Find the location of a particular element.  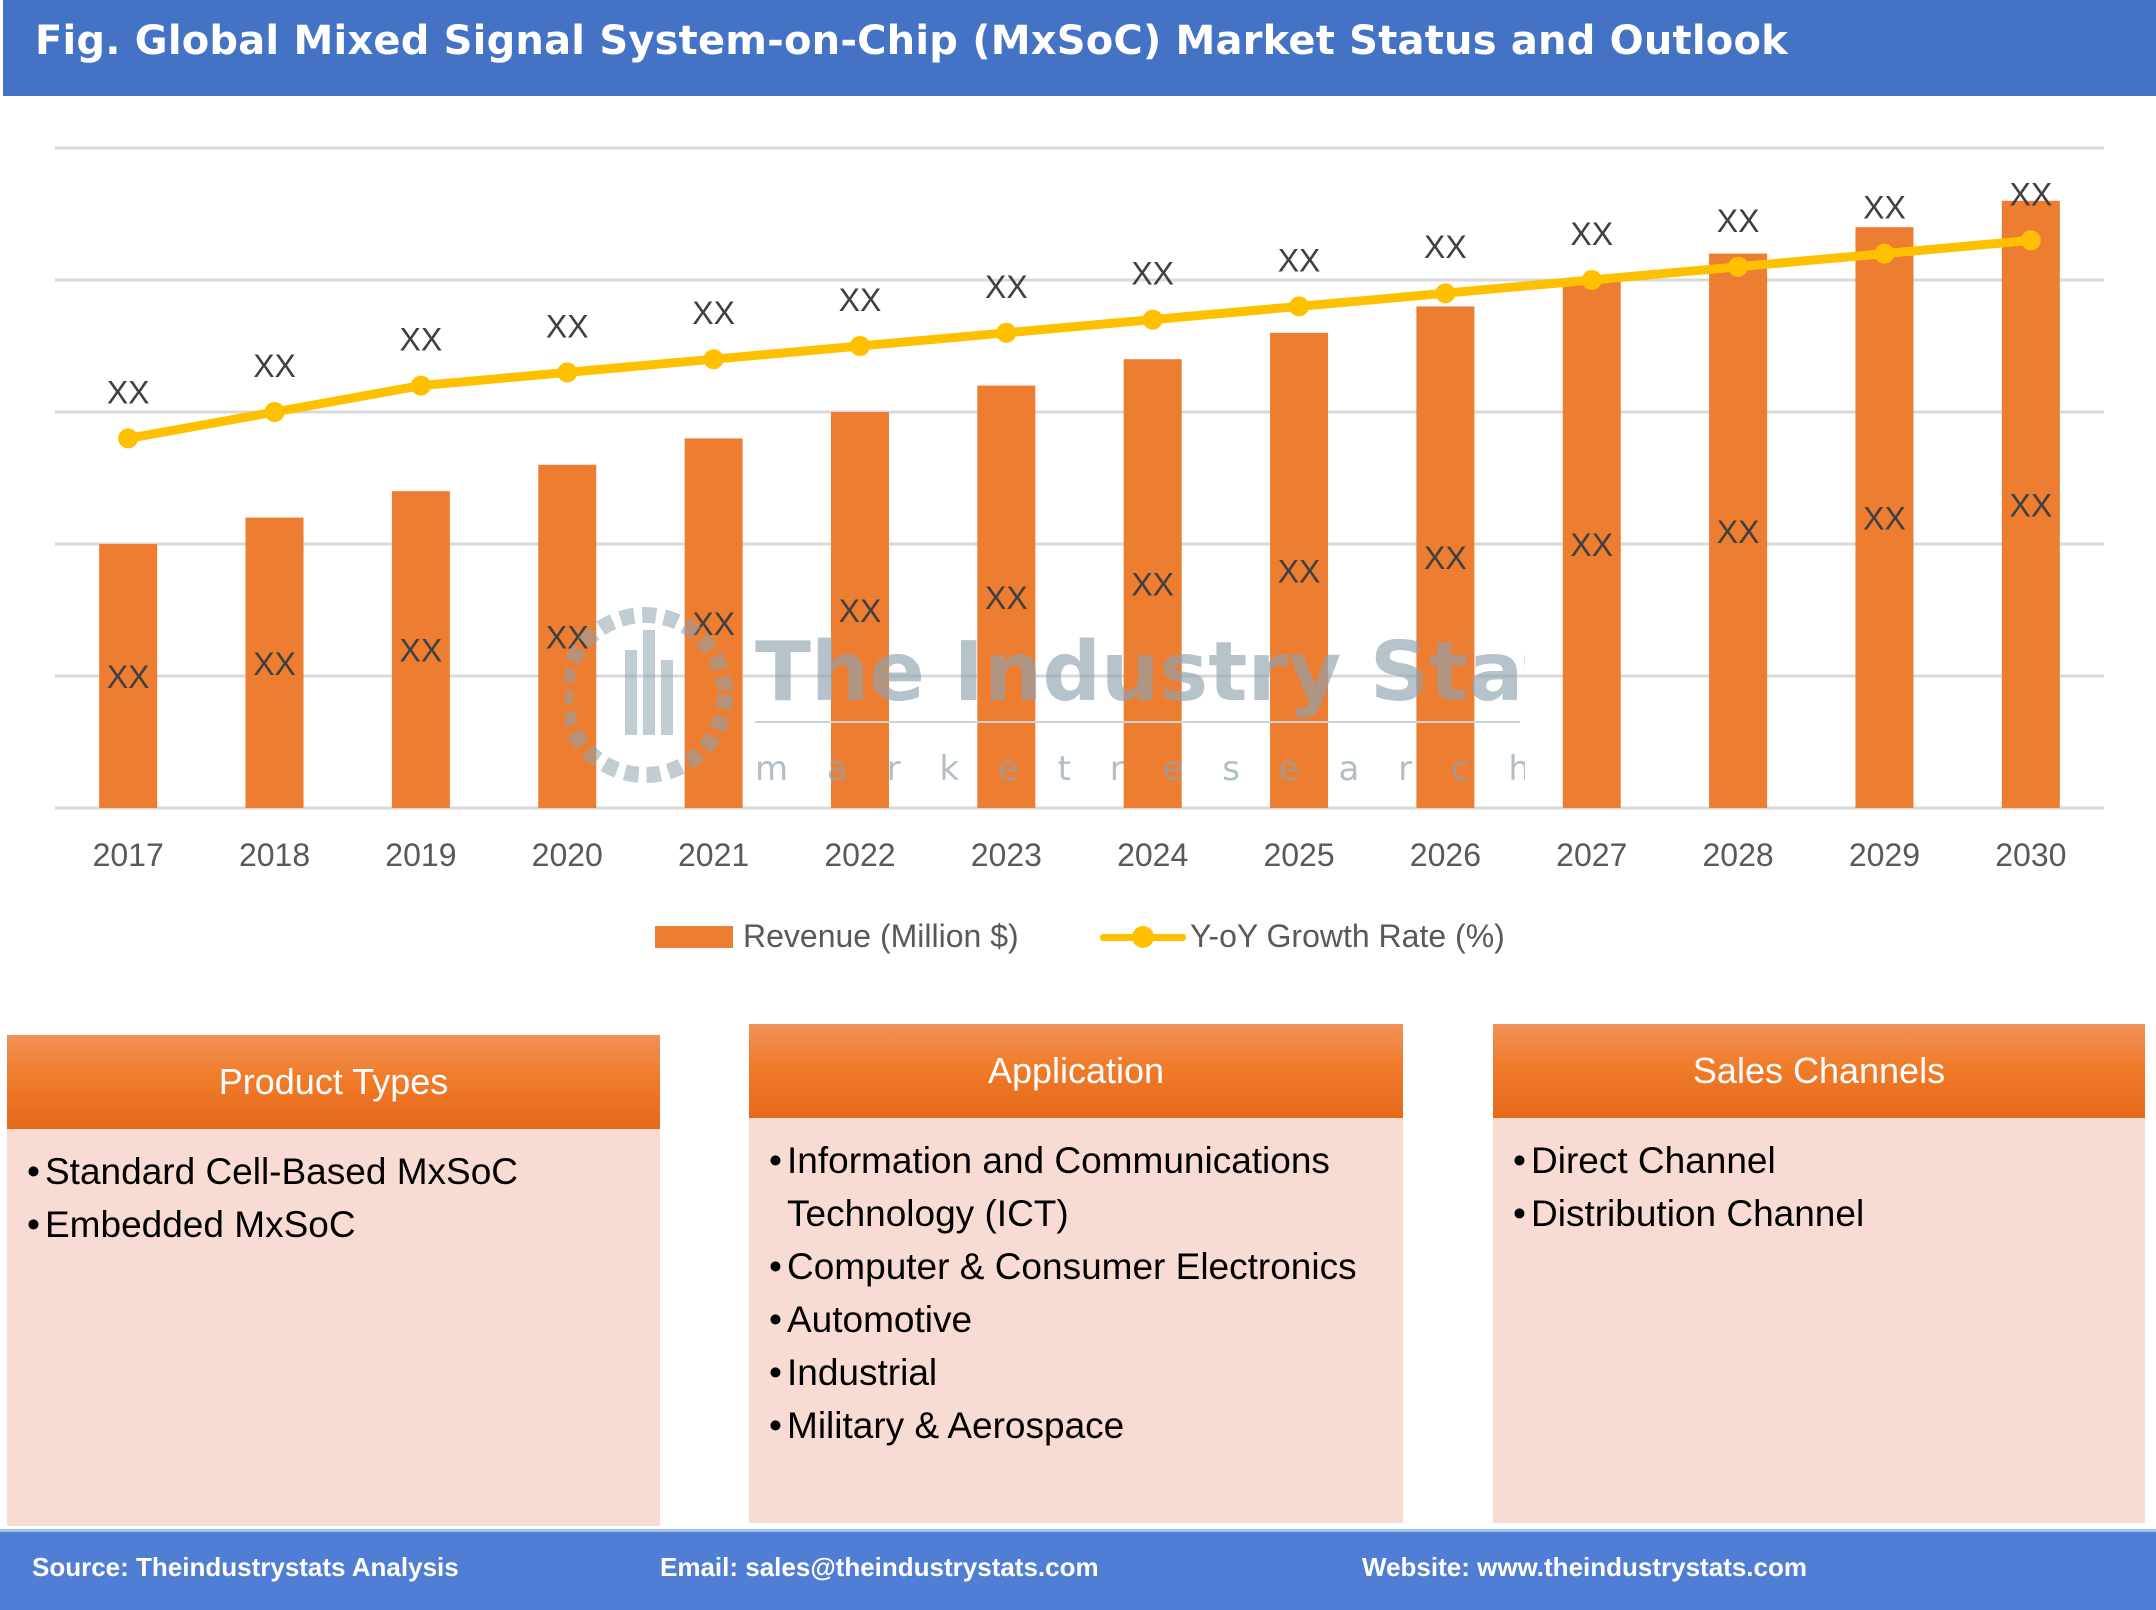

x-tick-label: 2018 is located at coordinates (274, 855).